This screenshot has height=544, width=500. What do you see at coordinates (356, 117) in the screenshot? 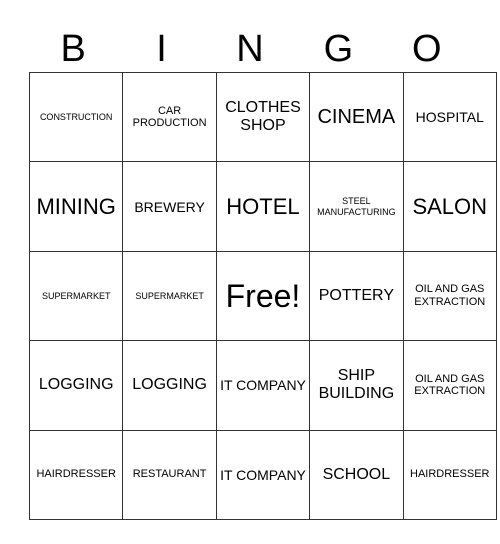
I see `card-cell: CINEMA` at bounding box center [356, 117].